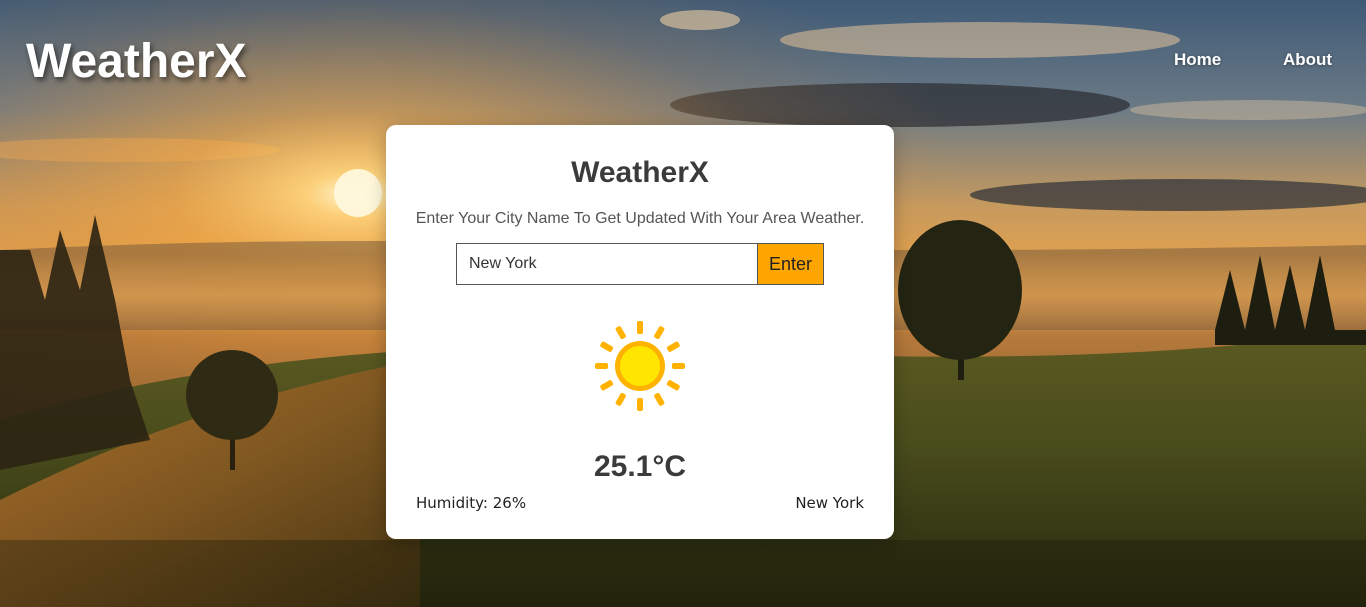 The width and height of the screenshot is (1366, 607). What do you see at coordinates (640, 172) in the screenshot?
I see `card-title: WeatherX` at bounding box center [640, 172].